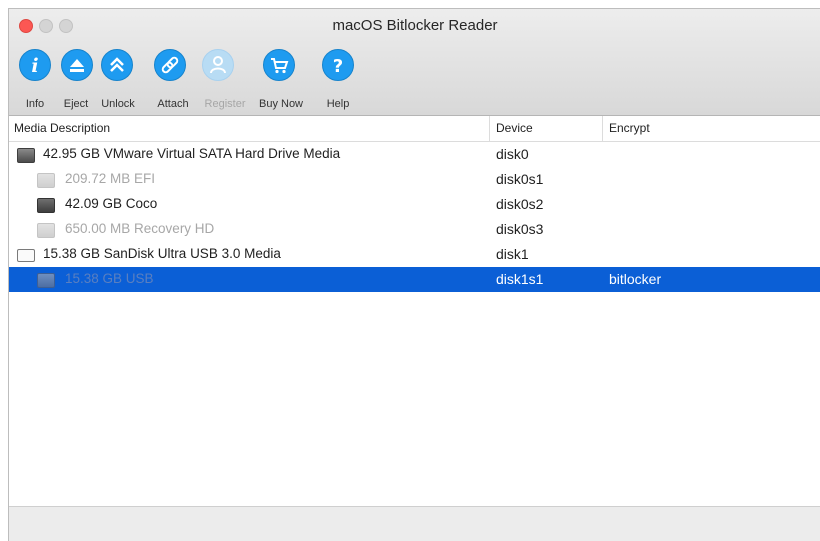  I want to click on device-id: disk0s3, so click(520, 229).